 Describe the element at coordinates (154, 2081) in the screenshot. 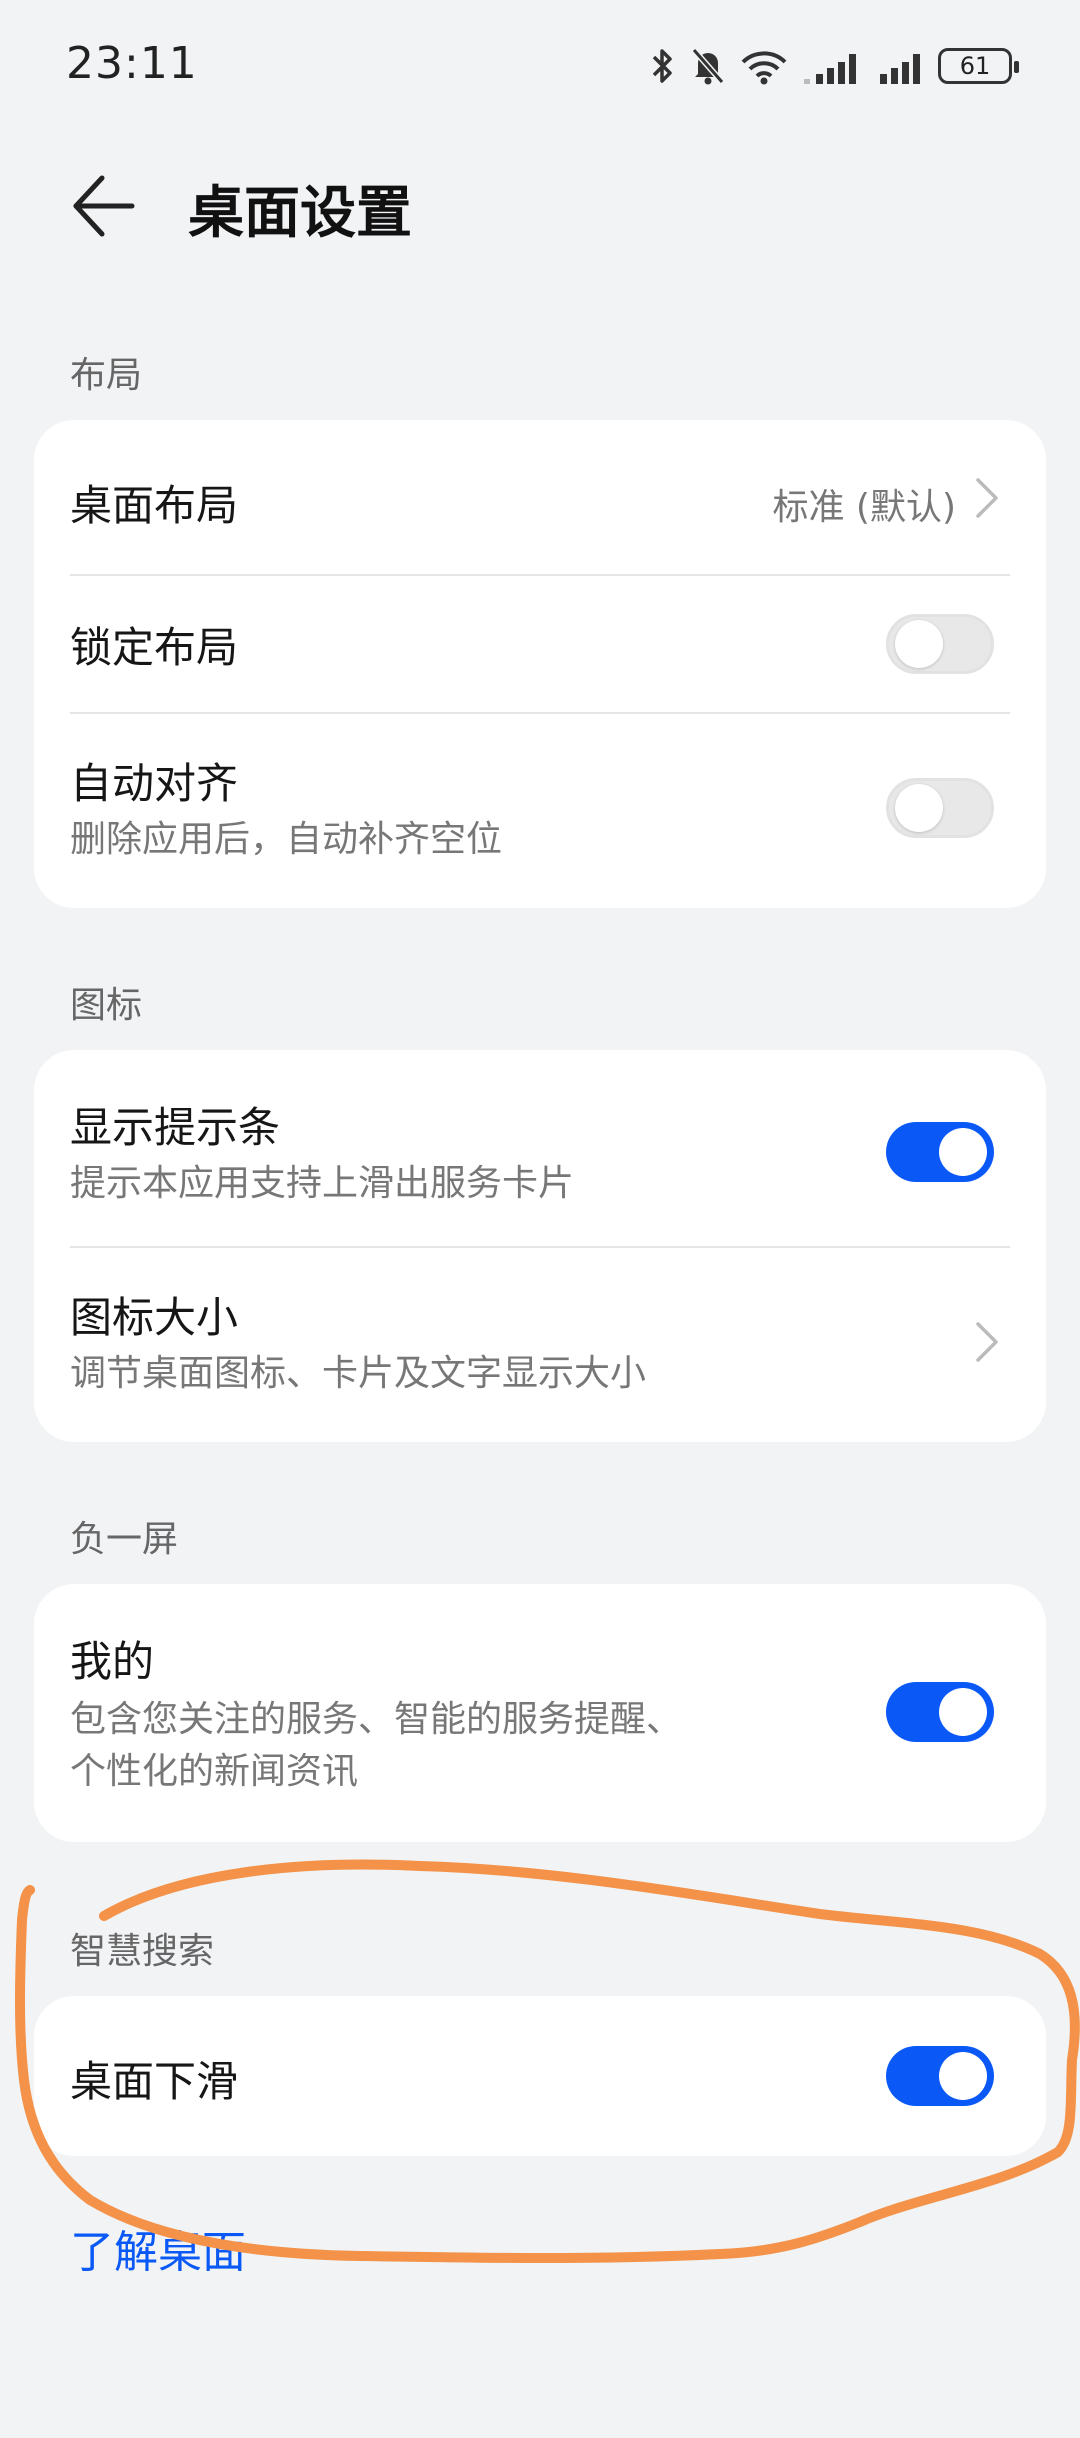

I see `swipe-down-title: 桌面下滑` at that location.